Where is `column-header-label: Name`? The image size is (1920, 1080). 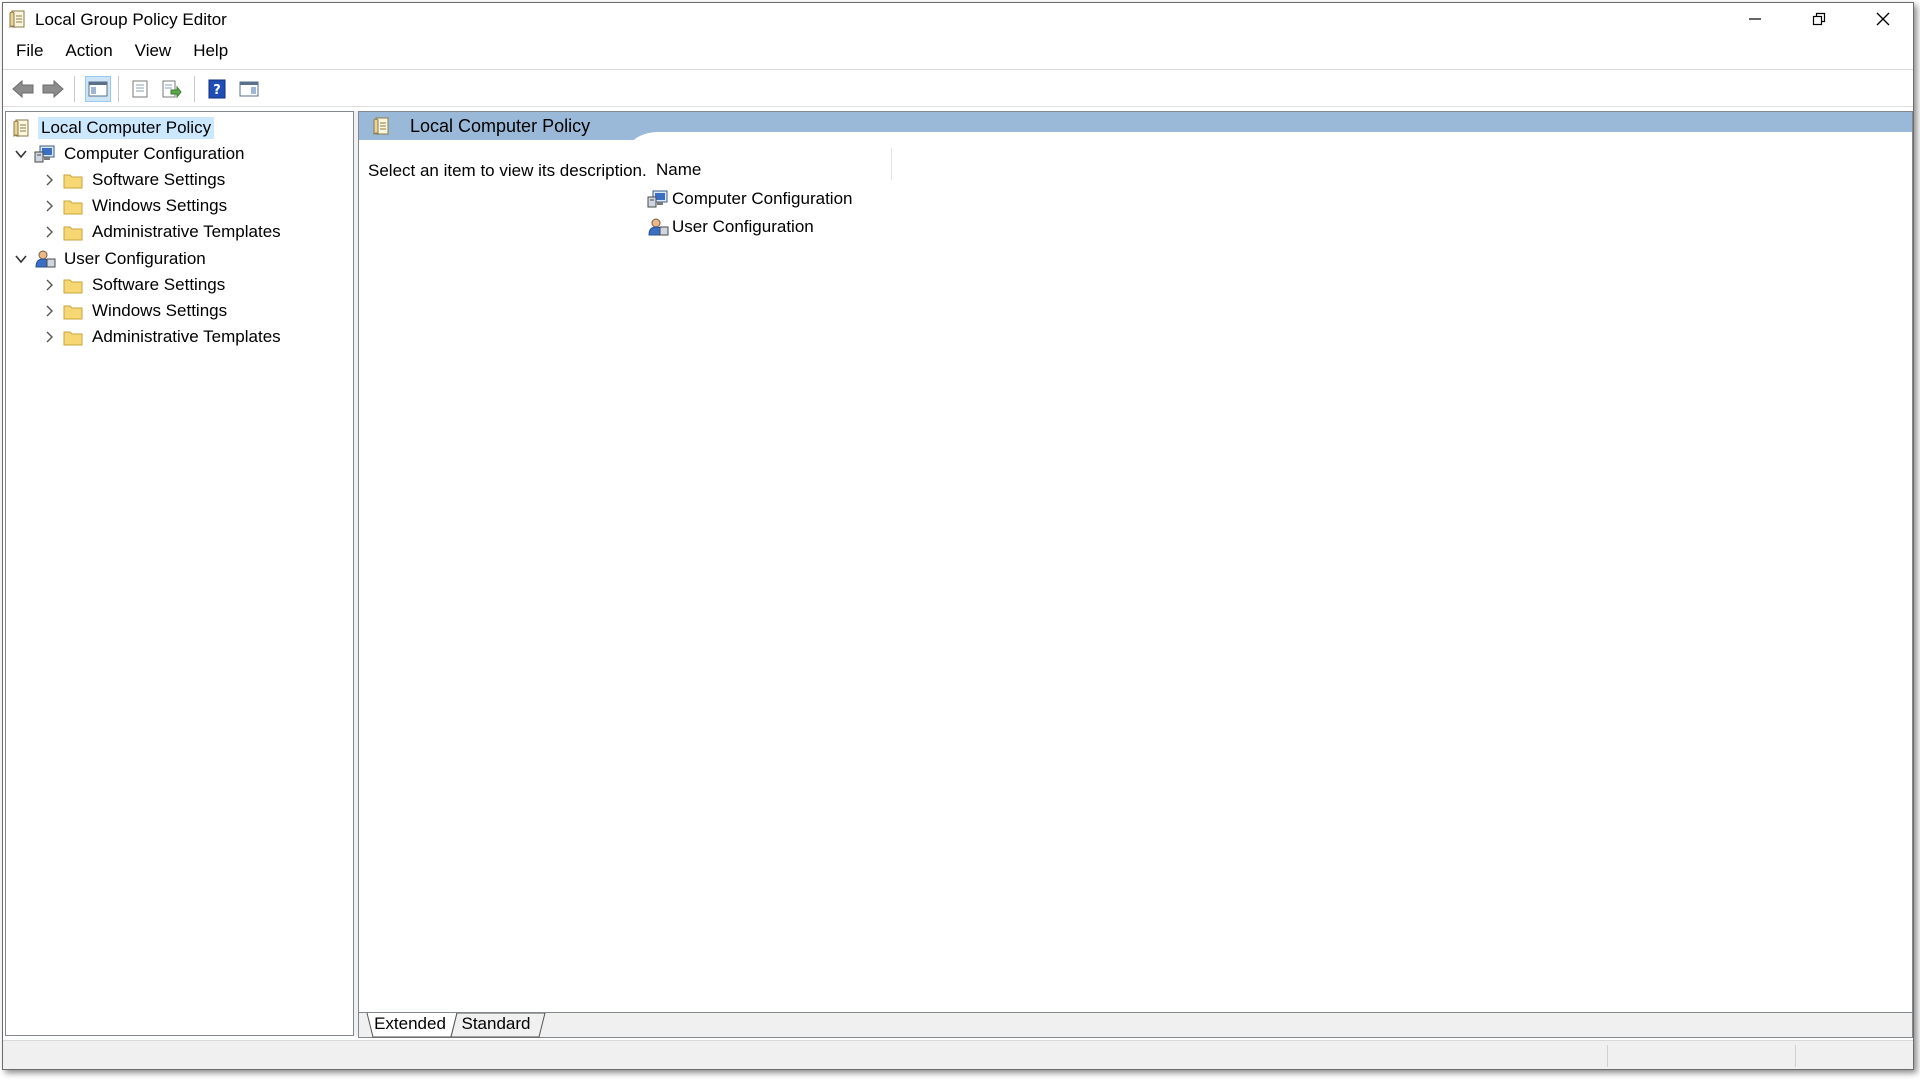
column-header-label: Name is located at coordinates (679, 169).